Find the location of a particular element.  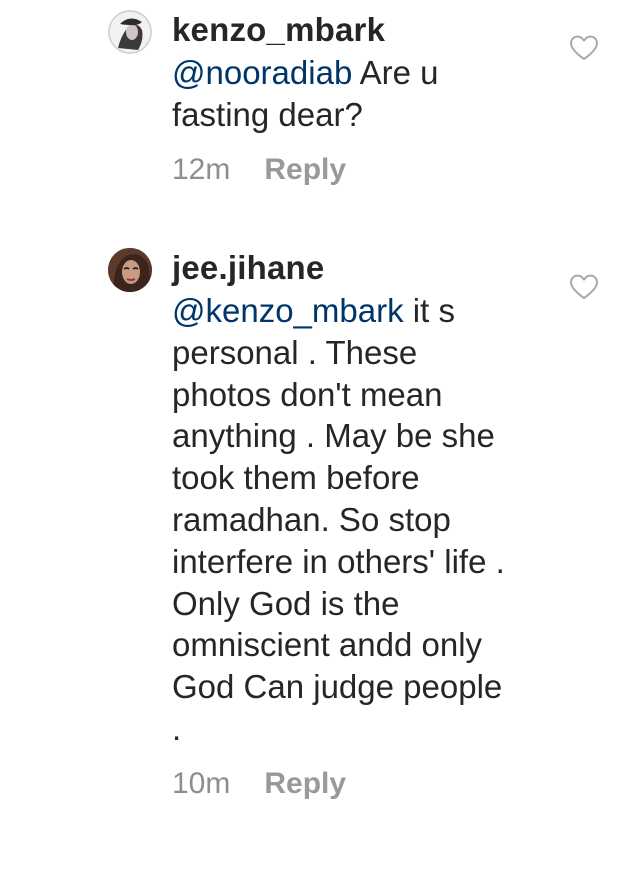

comment-text: @nooradiab Are u fasting dear? is located at coordinates (347, 94).